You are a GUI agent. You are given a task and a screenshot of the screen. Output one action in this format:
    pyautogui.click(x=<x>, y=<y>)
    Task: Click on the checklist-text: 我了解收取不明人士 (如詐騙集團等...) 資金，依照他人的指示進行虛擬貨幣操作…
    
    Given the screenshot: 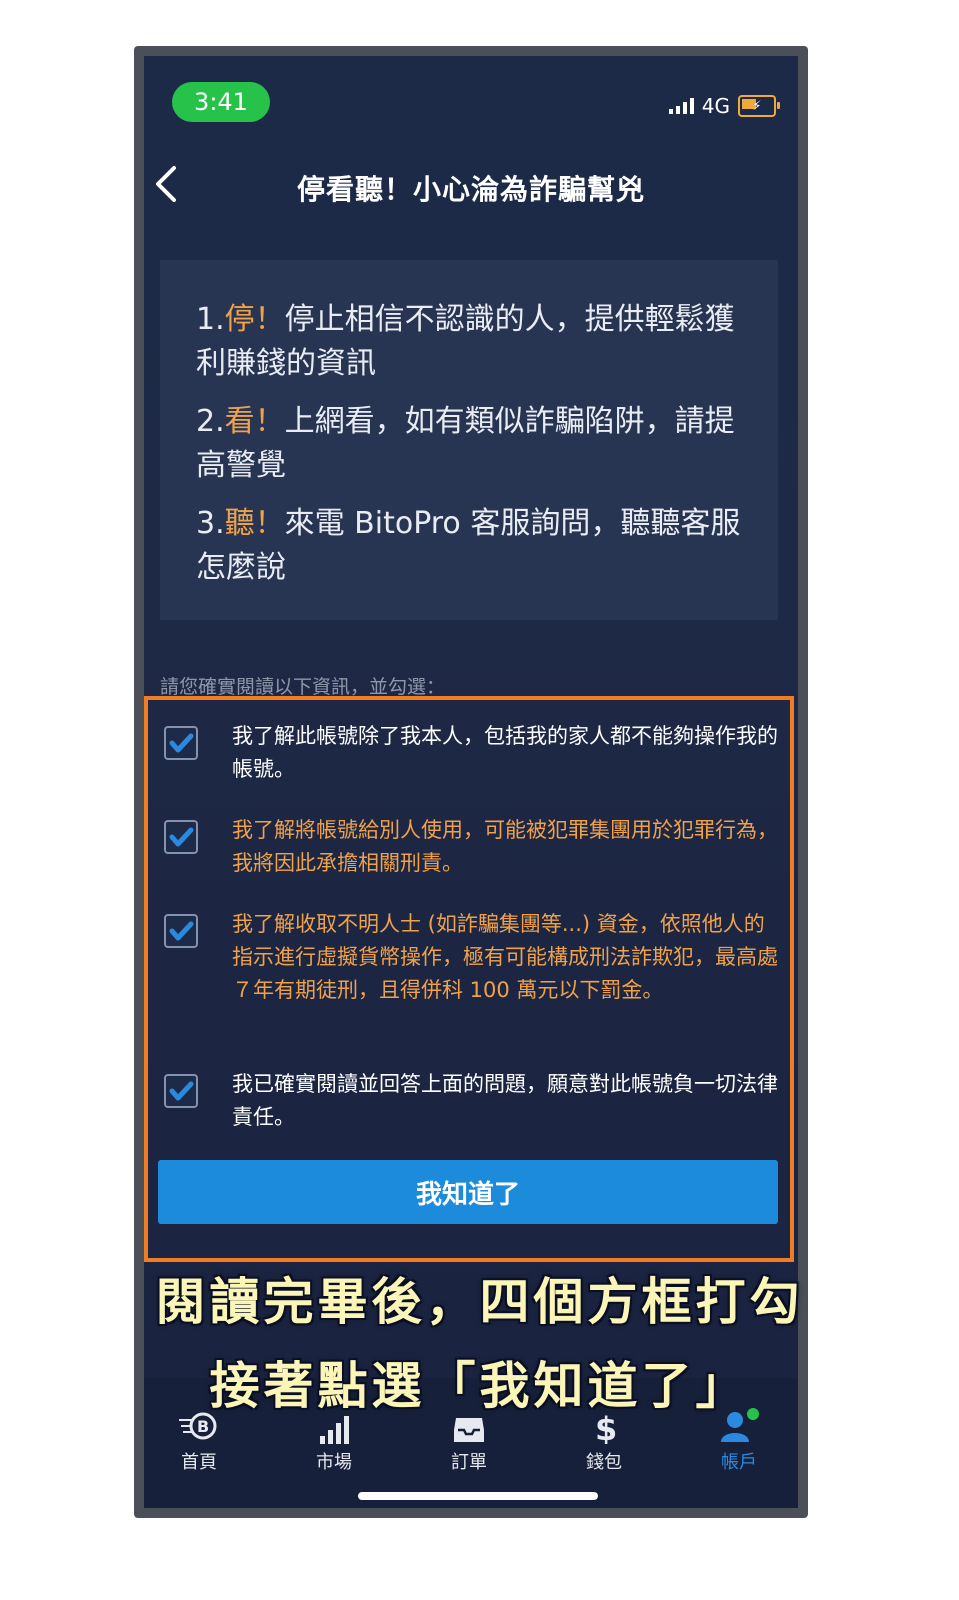 What is the action you would take?
    pyautogui.click(x=505, y=957)
    